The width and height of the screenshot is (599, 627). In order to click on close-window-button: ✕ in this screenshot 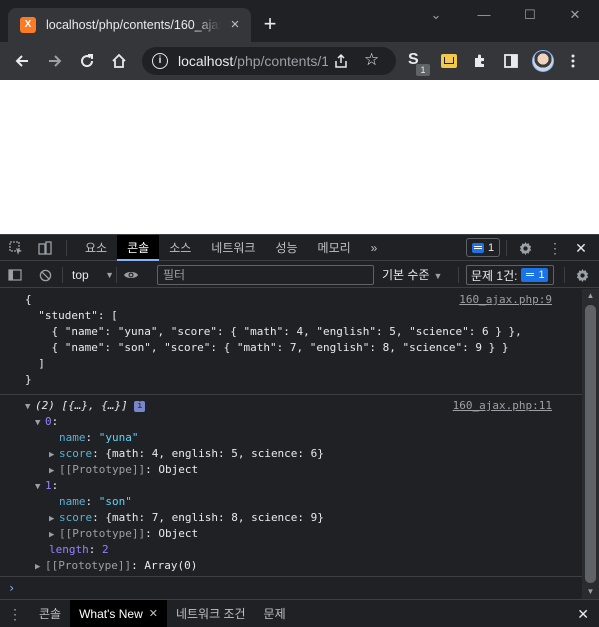, I will do `click(575, 15)`.